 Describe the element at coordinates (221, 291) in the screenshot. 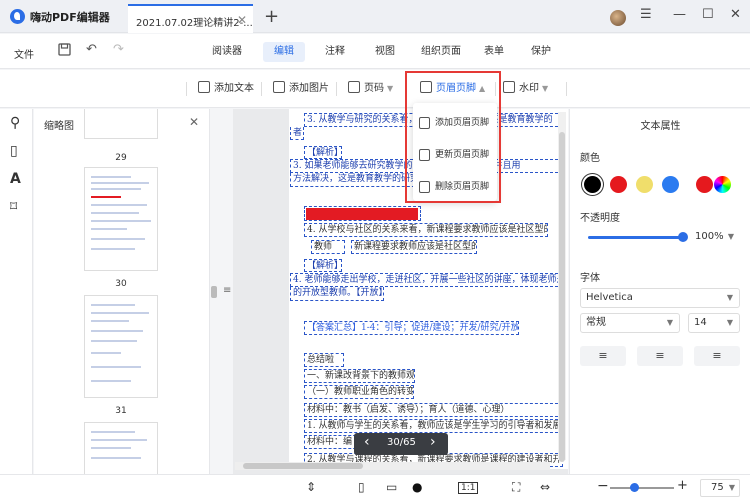

I see `panel-splitter: ≡` at that location.